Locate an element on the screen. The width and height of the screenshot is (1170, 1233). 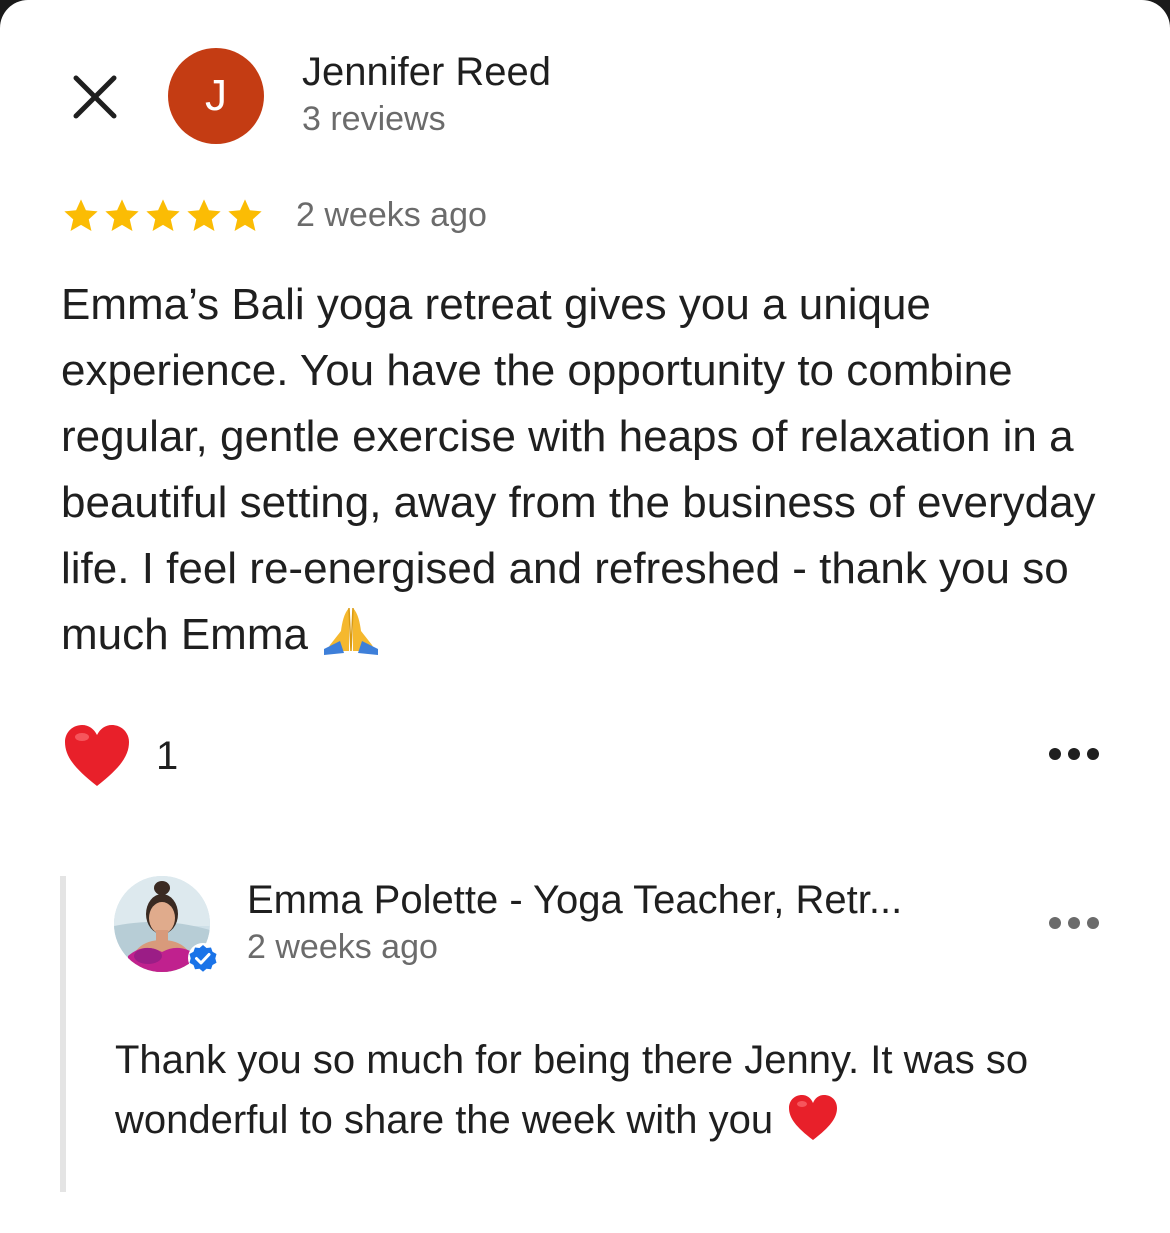
reviewer-avatar: J is located at coordinates (216, 96).